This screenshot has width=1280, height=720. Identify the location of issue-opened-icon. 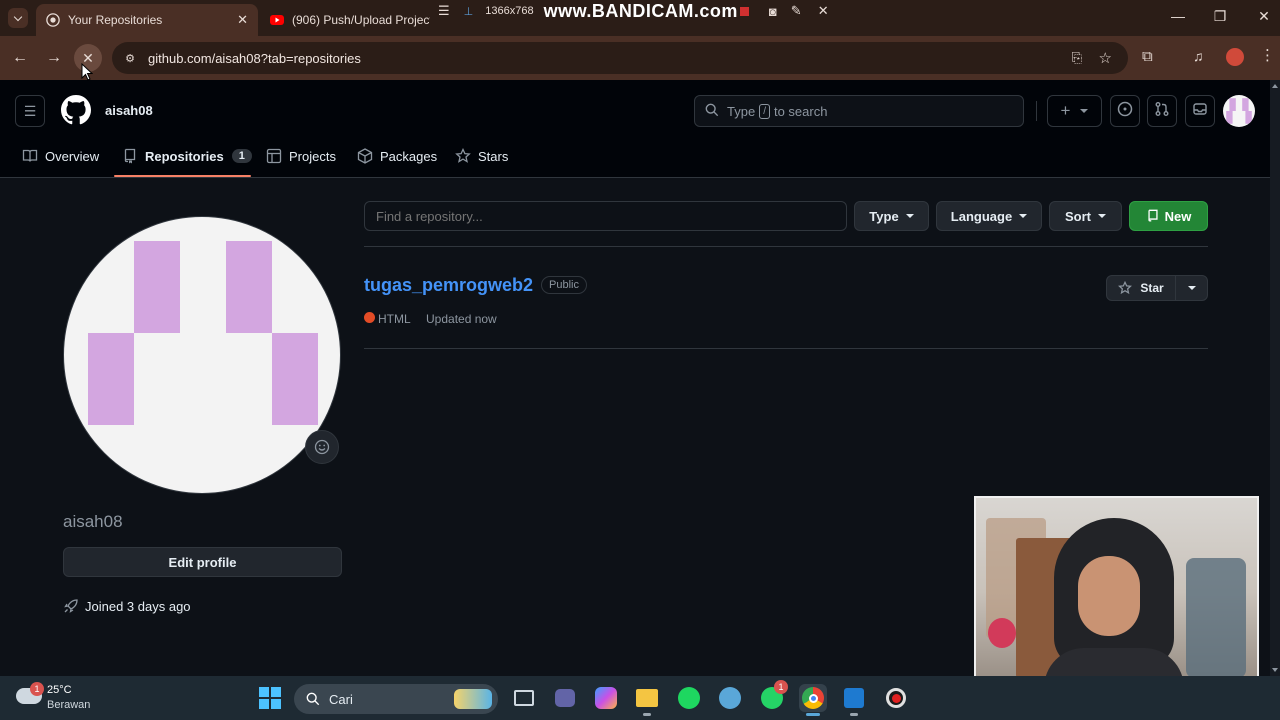
(1125, 111).